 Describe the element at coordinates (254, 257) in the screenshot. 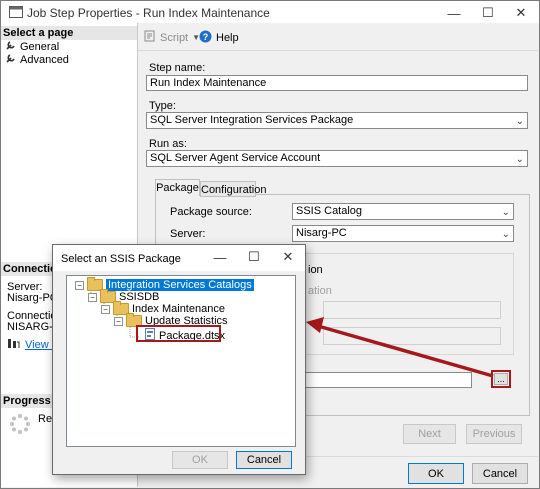

I see `dialog-maximize-button: ☐` at that location.